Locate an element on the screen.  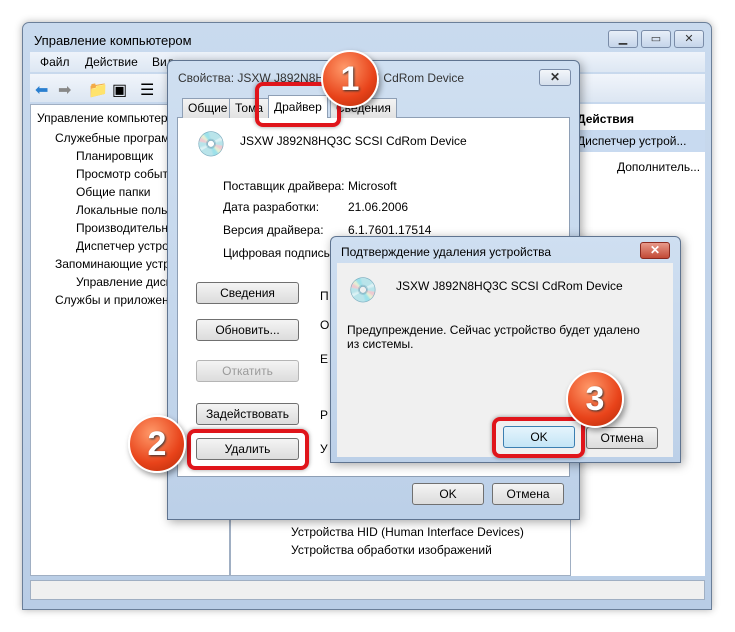
up-folder-icon: 📁 is located at coordinates (98, 90).